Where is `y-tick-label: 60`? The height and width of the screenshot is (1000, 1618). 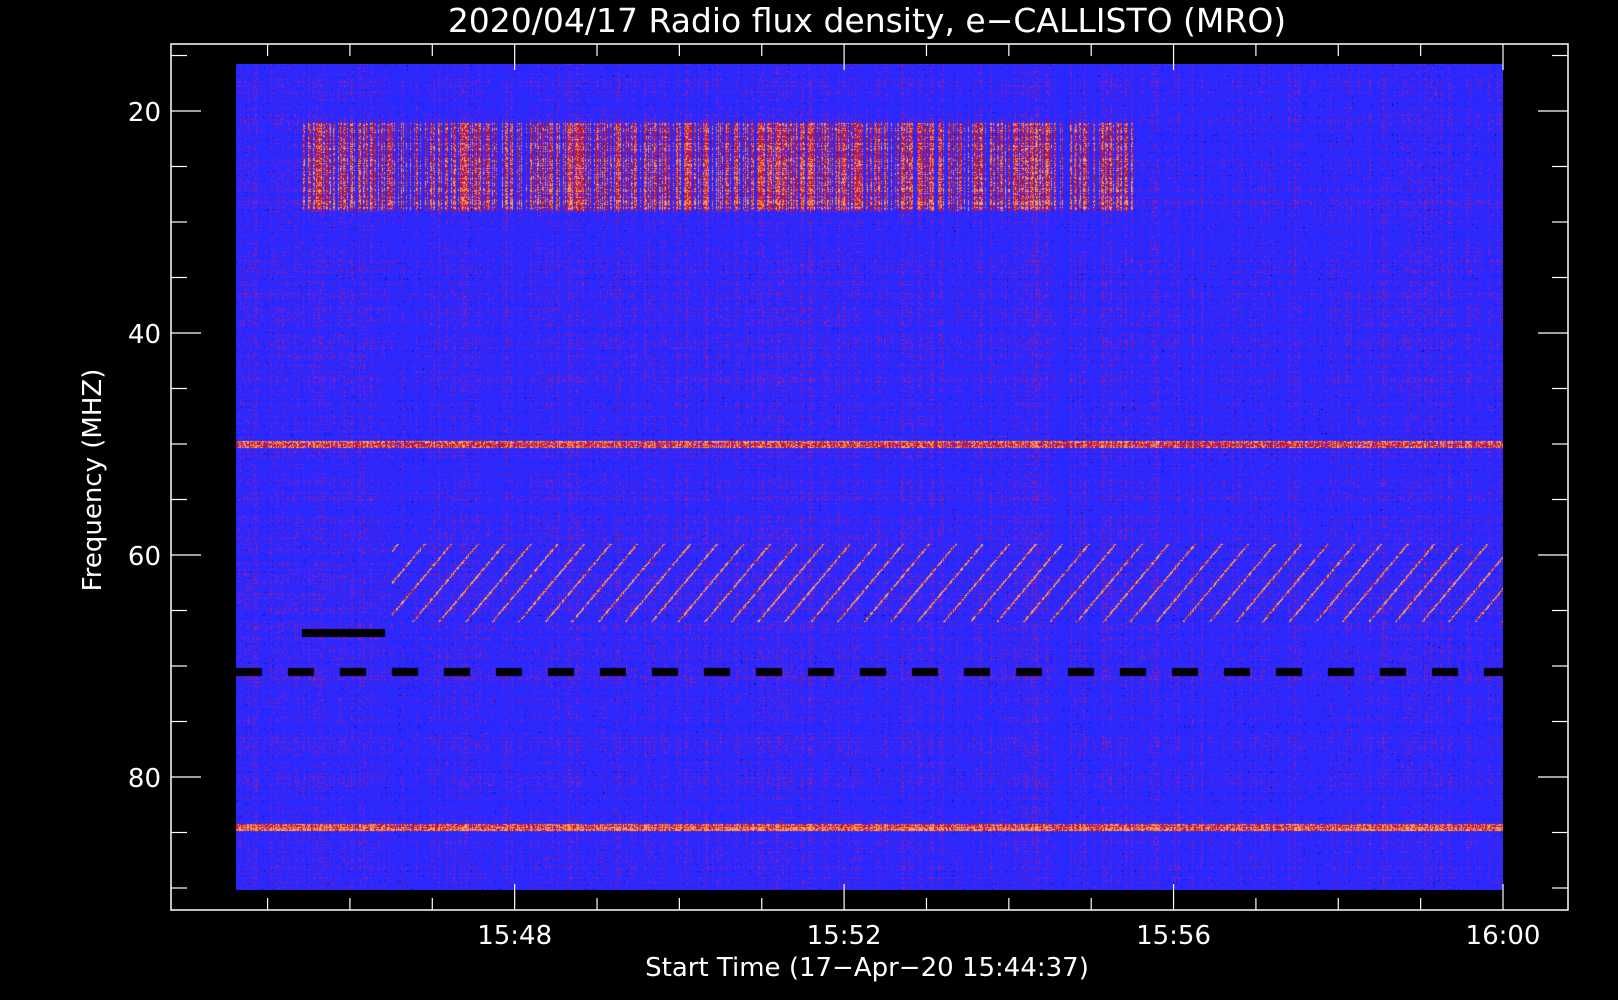 y-tick-label: 60 is located at coordinates (144, 557).